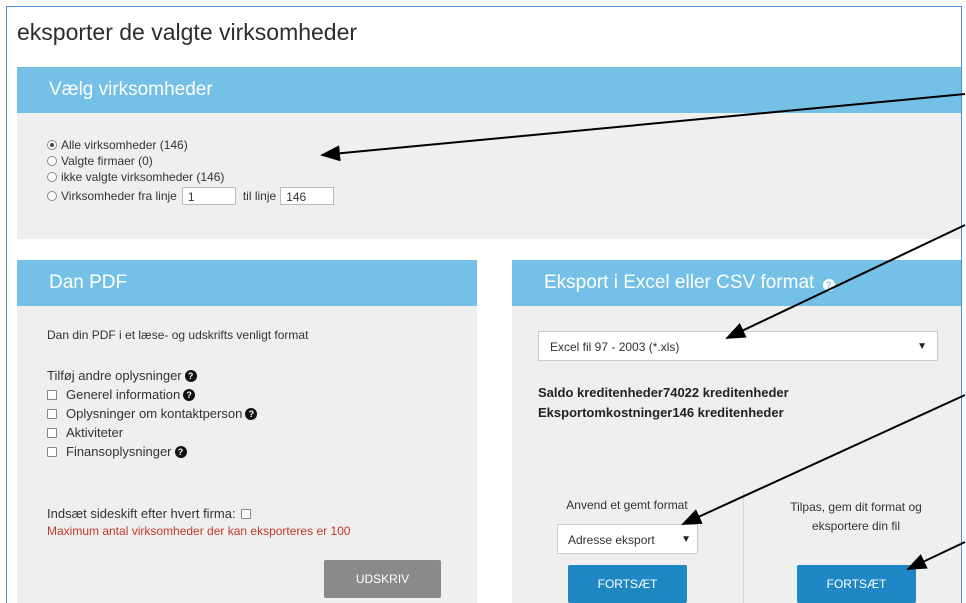 The image size is (966, 603). Describe the element at coordinates (124, 145) in the screenshot. I see `radio-label: Alle virksomheder (146)` at that location.